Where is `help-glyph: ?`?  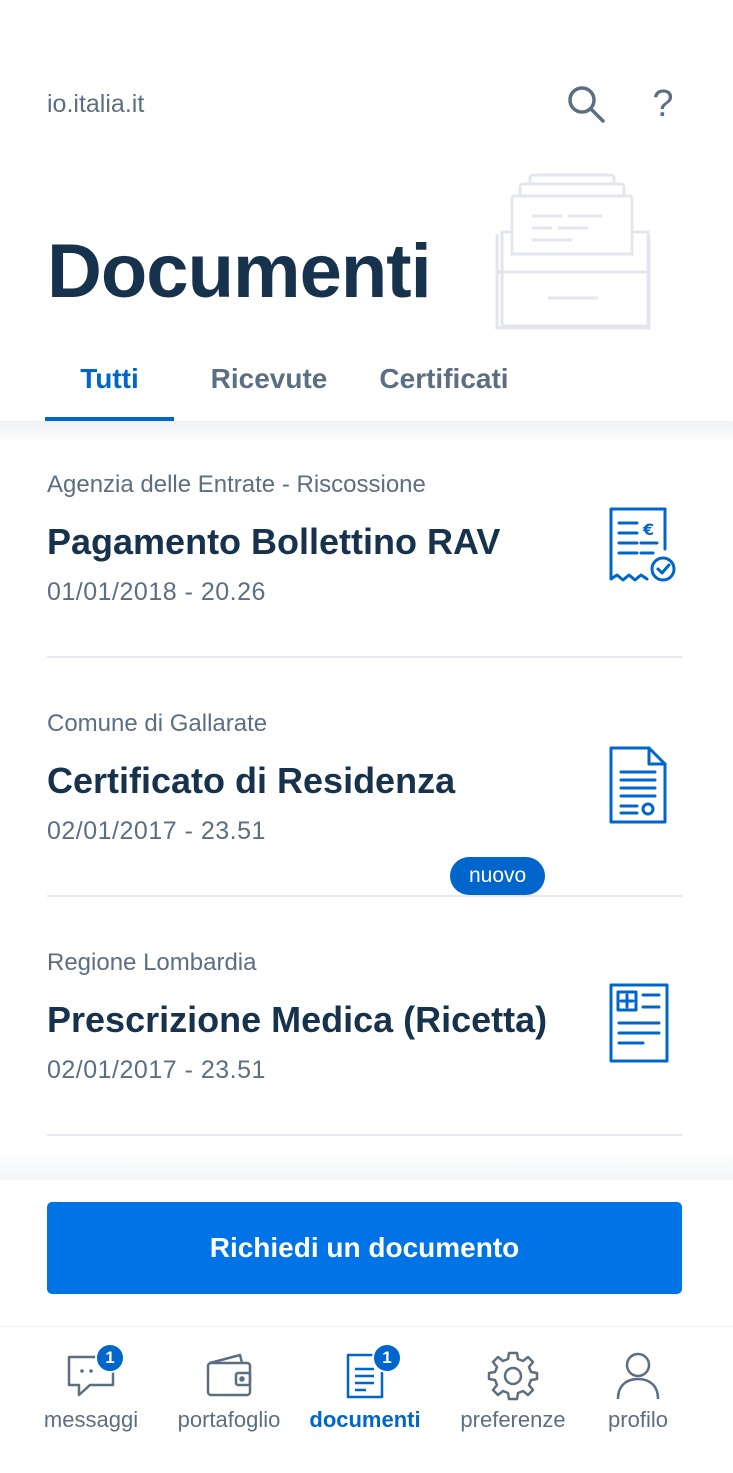 help-glyph: ? is located at coordinates (663, 103).